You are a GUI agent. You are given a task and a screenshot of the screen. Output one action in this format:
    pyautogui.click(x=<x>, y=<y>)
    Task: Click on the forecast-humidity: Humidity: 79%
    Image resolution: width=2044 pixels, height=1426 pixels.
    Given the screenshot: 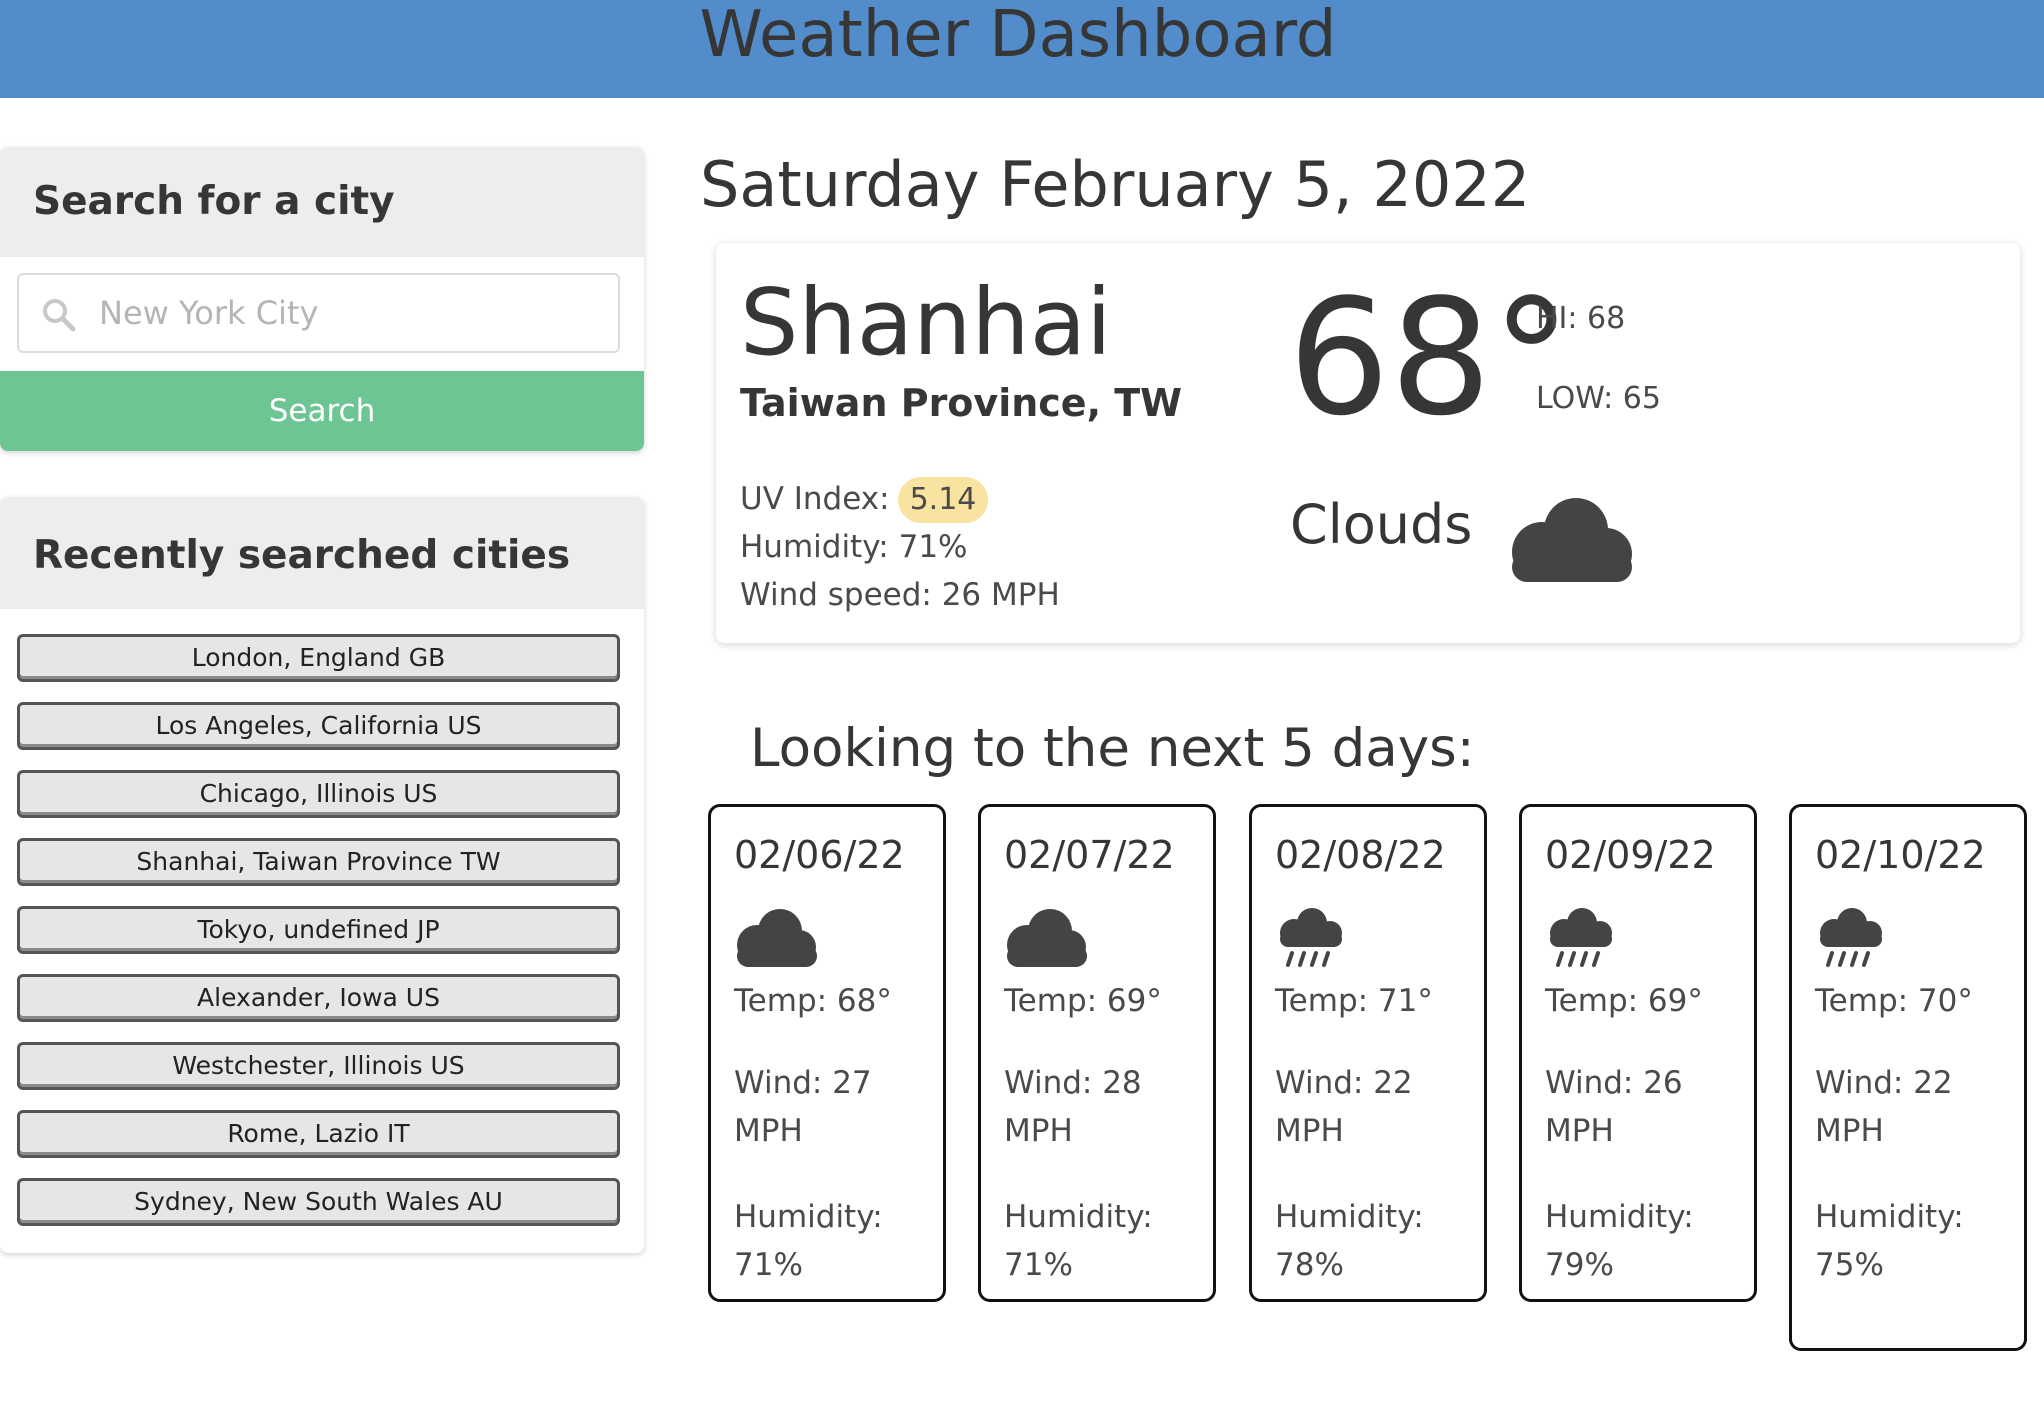 What is the action you would take?
    pyautogui.click(x=1619, y=1241)
    